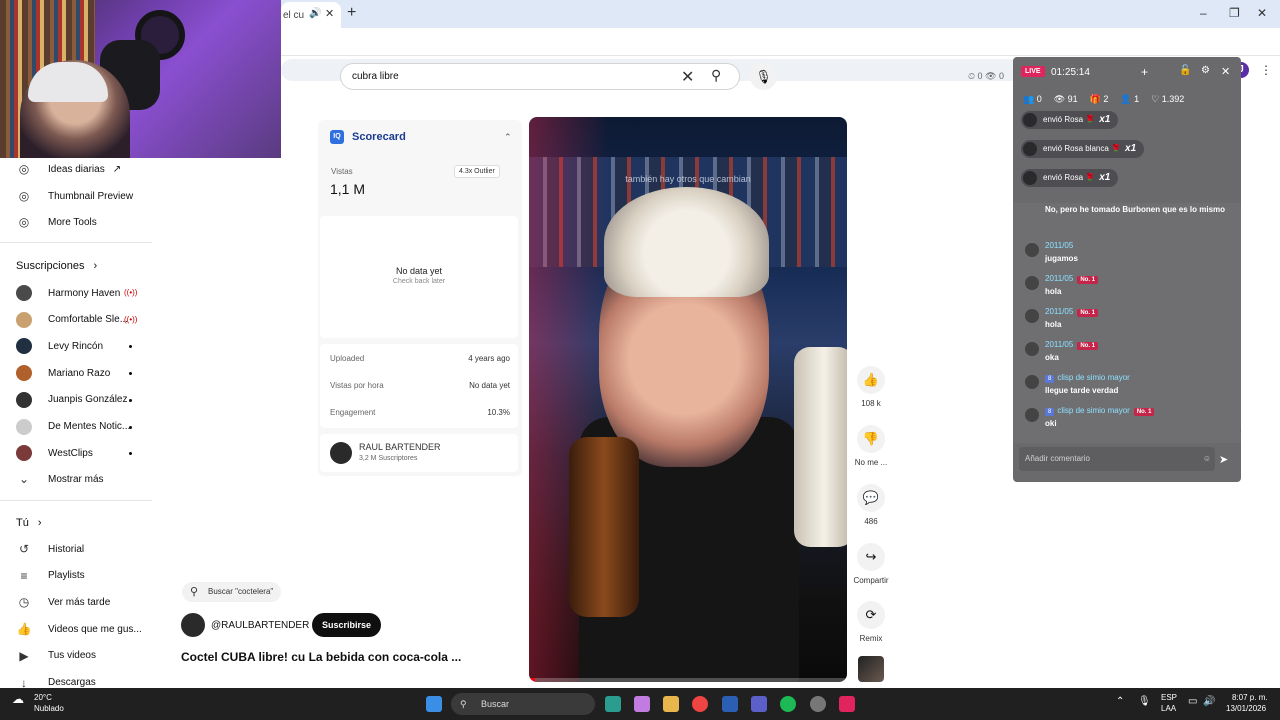 This screenshot has height=720, width=1280. Describe the element at coordinates (788, 704) in the screenshot. I see `spotify-icon` at that location.